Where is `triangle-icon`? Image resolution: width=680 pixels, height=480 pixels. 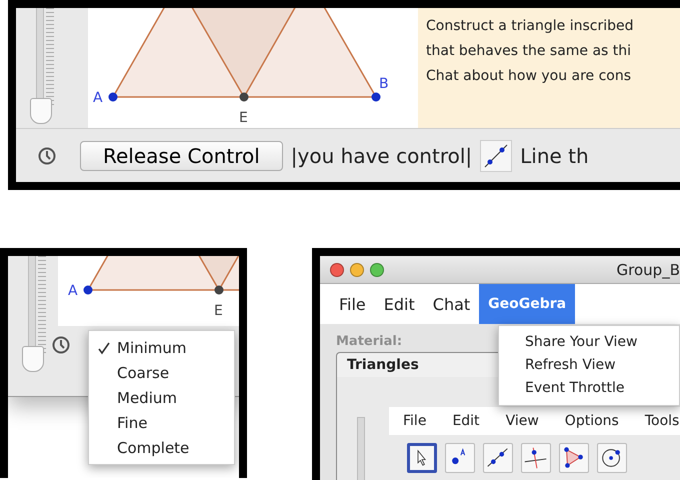
triangle-icon is located at coordinates (573, 457).